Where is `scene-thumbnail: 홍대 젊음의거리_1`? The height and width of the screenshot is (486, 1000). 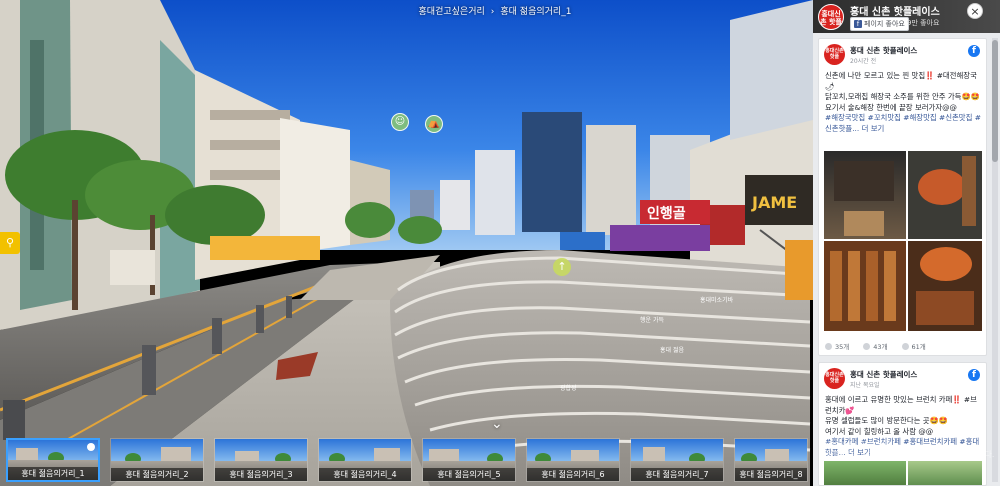 scene-thumbnail: 홍대 젊음의거리_1 is located at coordinates (53, 460).